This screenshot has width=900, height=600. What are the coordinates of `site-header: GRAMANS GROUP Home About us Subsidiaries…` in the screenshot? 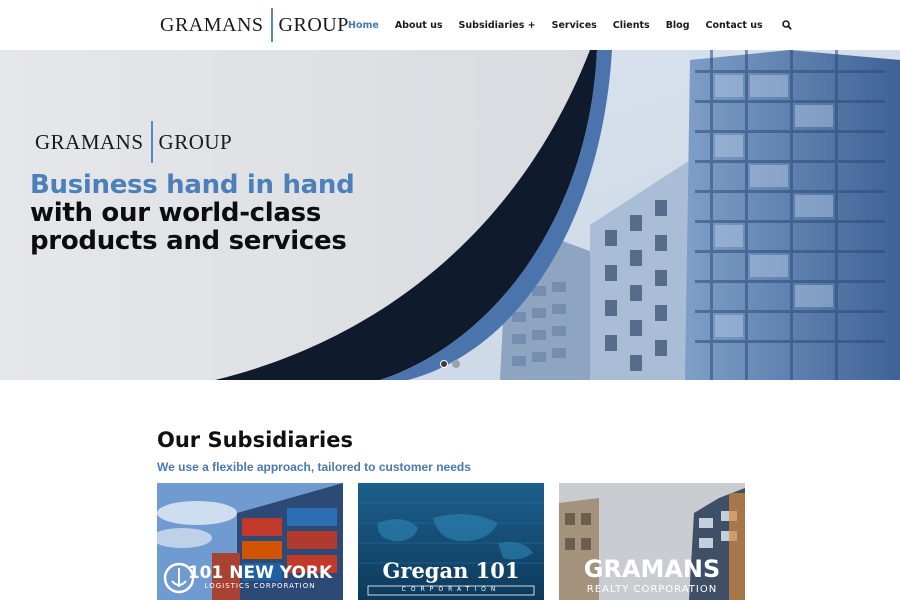 It's located at (450, 25).